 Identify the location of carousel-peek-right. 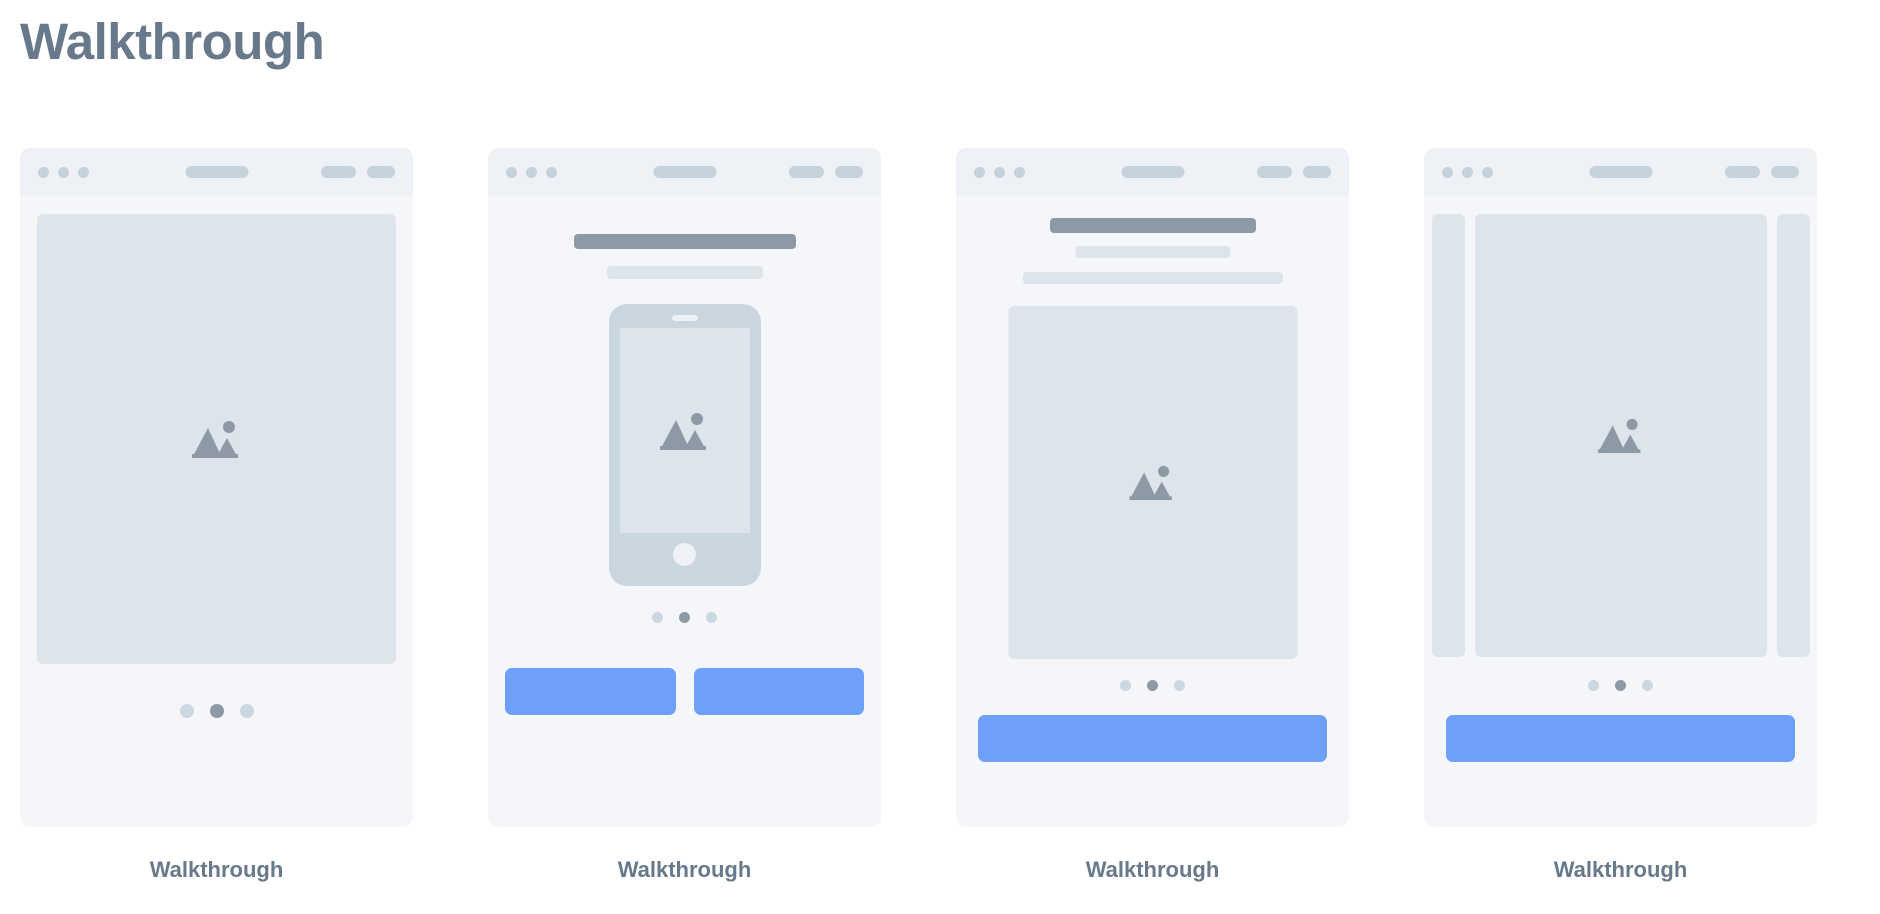
(1793, 435).